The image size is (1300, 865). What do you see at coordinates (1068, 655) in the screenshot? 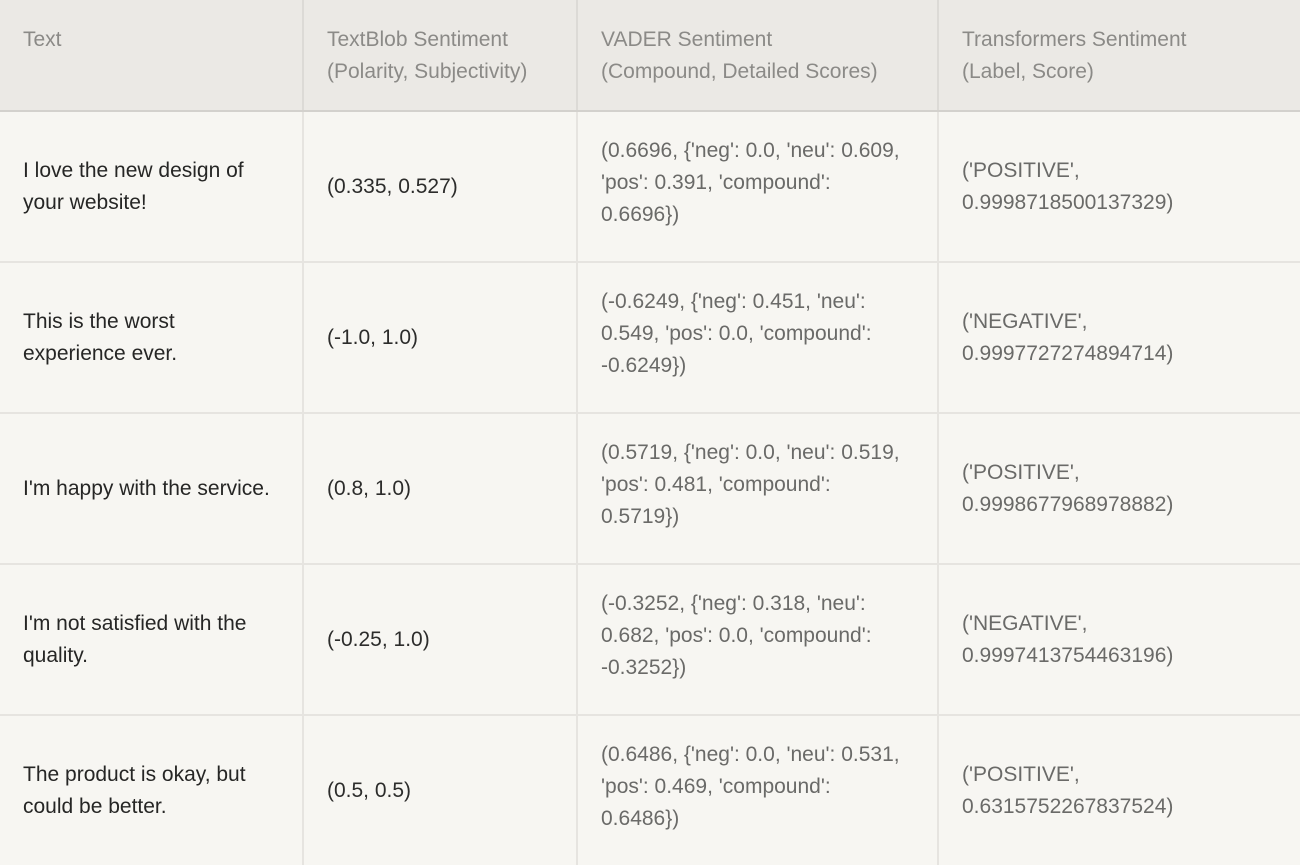
I see `transformers-score: 0.9997413754463196)` at bounding box center [1068, 655].